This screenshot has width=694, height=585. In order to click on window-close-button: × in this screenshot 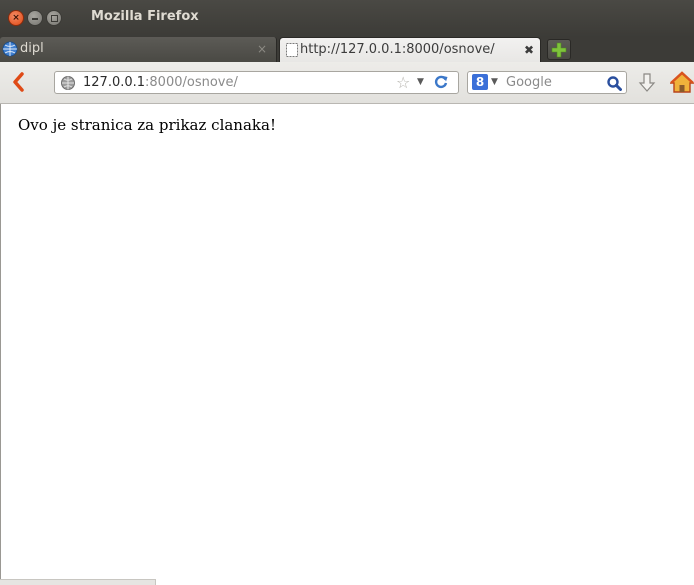, I will do `click(16, 18)`.